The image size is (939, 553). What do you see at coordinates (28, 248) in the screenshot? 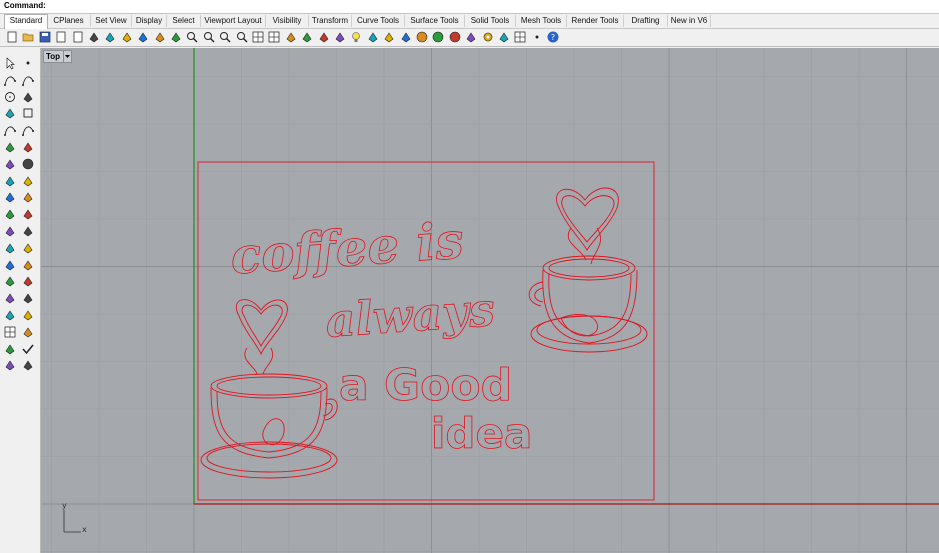
I see `explode-icon` at bounding box center [28, 248].